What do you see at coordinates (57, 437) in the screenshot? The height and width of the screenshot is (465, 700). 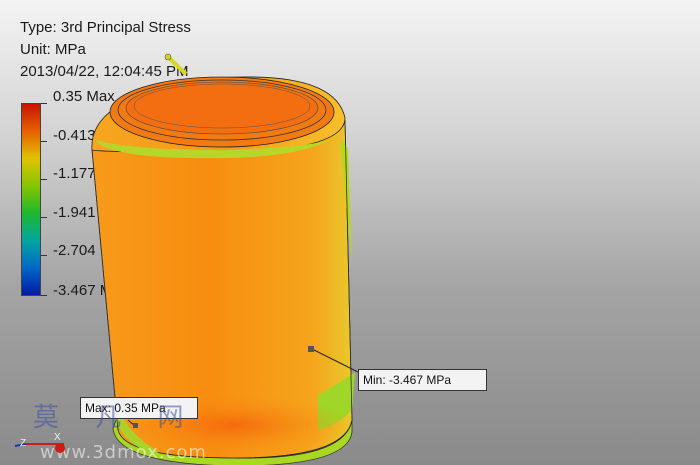 I see `triad-x-label: X` at bounding box center [57, 437].